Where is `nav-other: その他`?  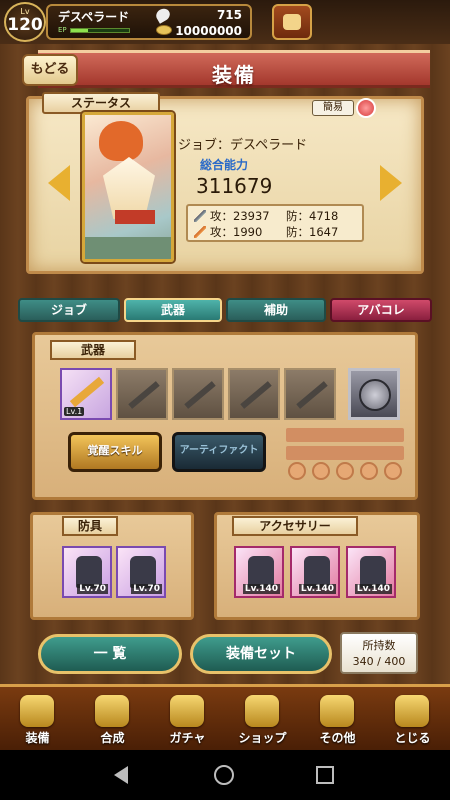 nav-other: その他 is located at coordinates (337, 720).